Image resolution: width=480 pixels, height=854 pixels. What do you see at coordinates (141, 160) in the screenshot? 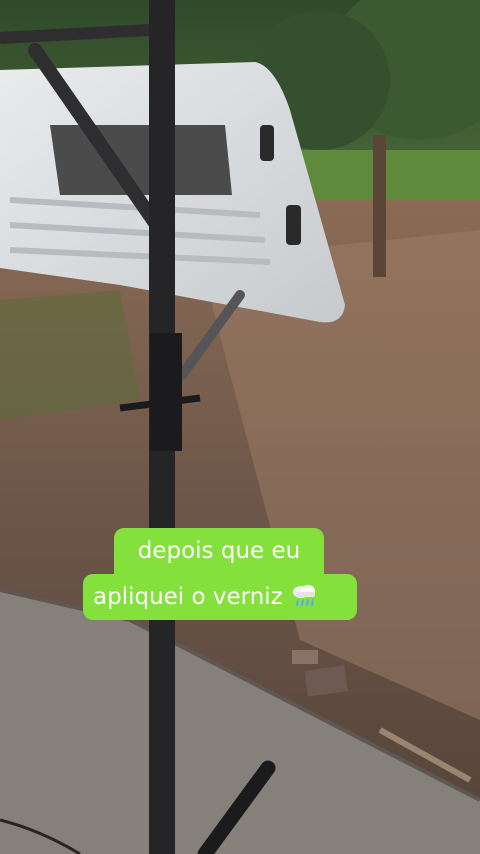
I see `tailgate-opening` at bounding box center [141, 160].